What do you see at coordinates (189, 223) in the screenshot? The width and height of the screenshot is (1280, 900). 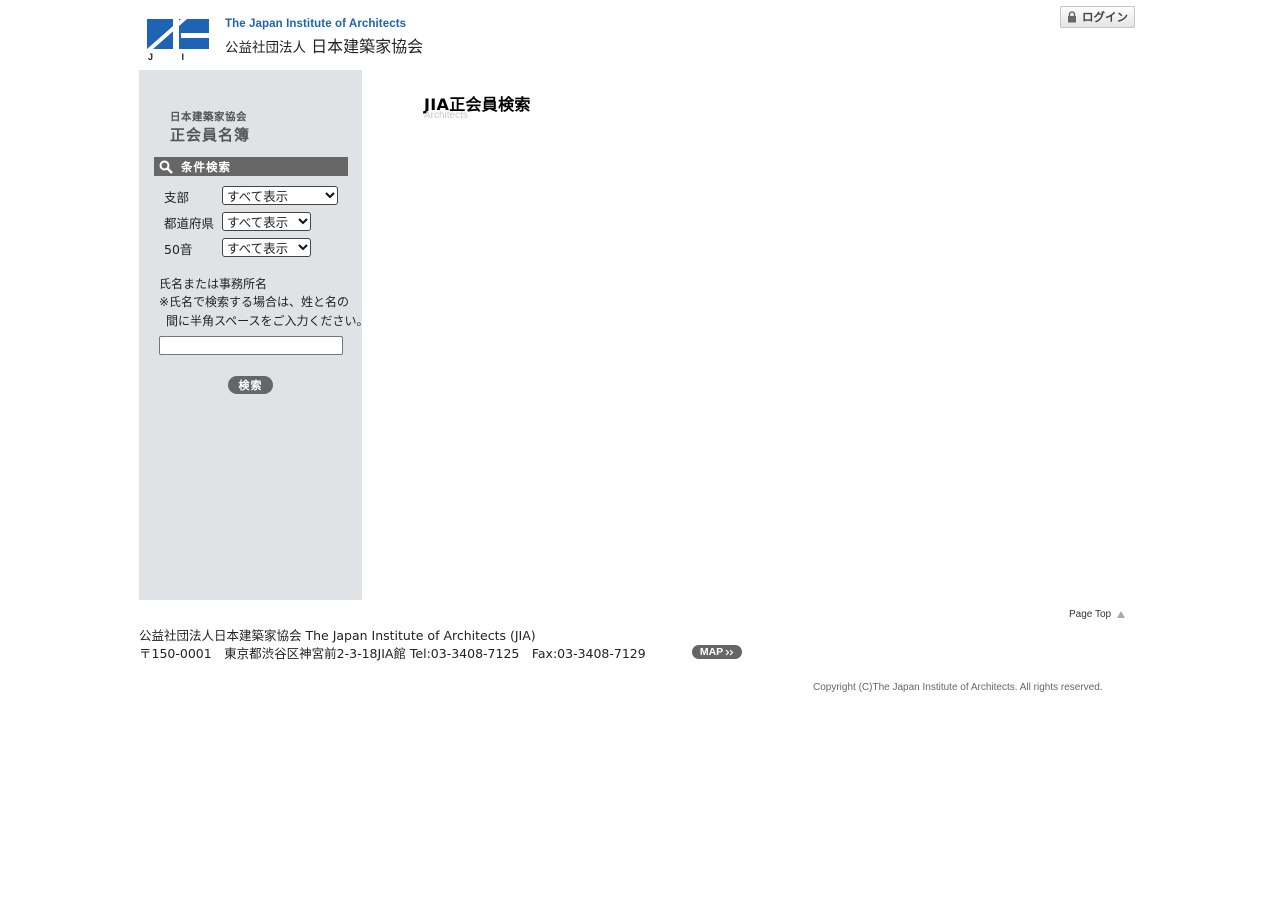 I see `prefecture-label: 都道府県` at bounding box center [189, 223].